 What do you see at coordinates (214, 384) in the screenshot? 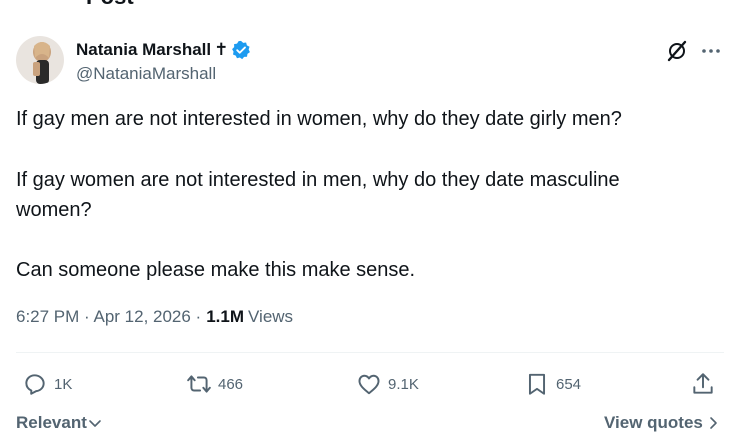
I see `repost-button: 466` at bounding box center [214, 384].